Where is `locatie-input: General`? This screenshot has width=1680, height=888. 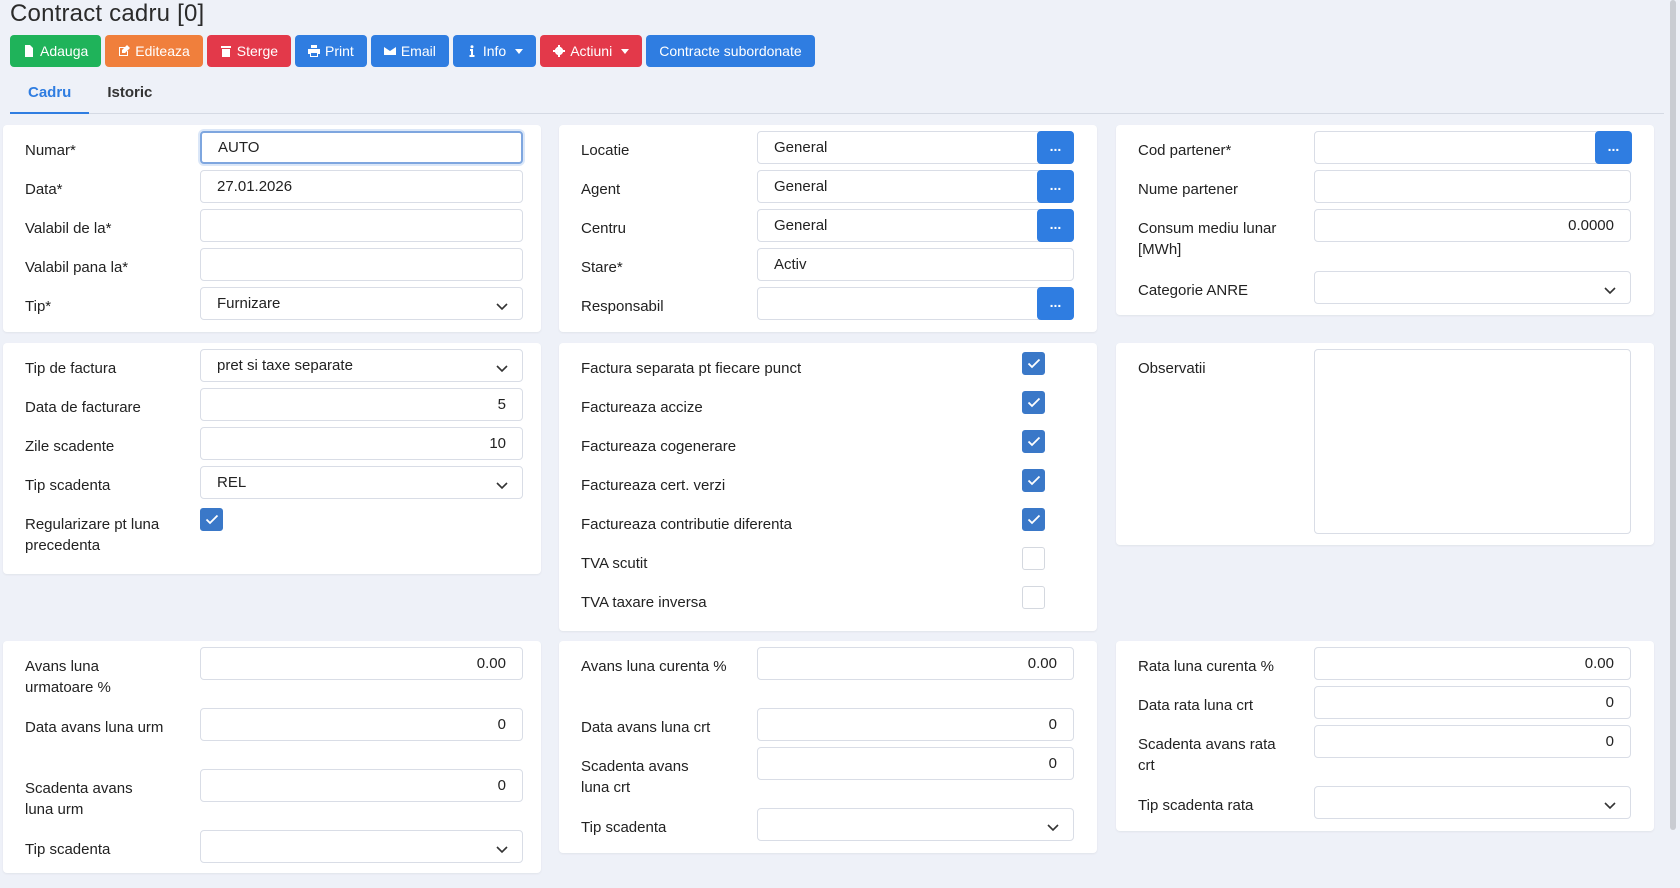
locatie-input: General is located at coordinates (915, 147).